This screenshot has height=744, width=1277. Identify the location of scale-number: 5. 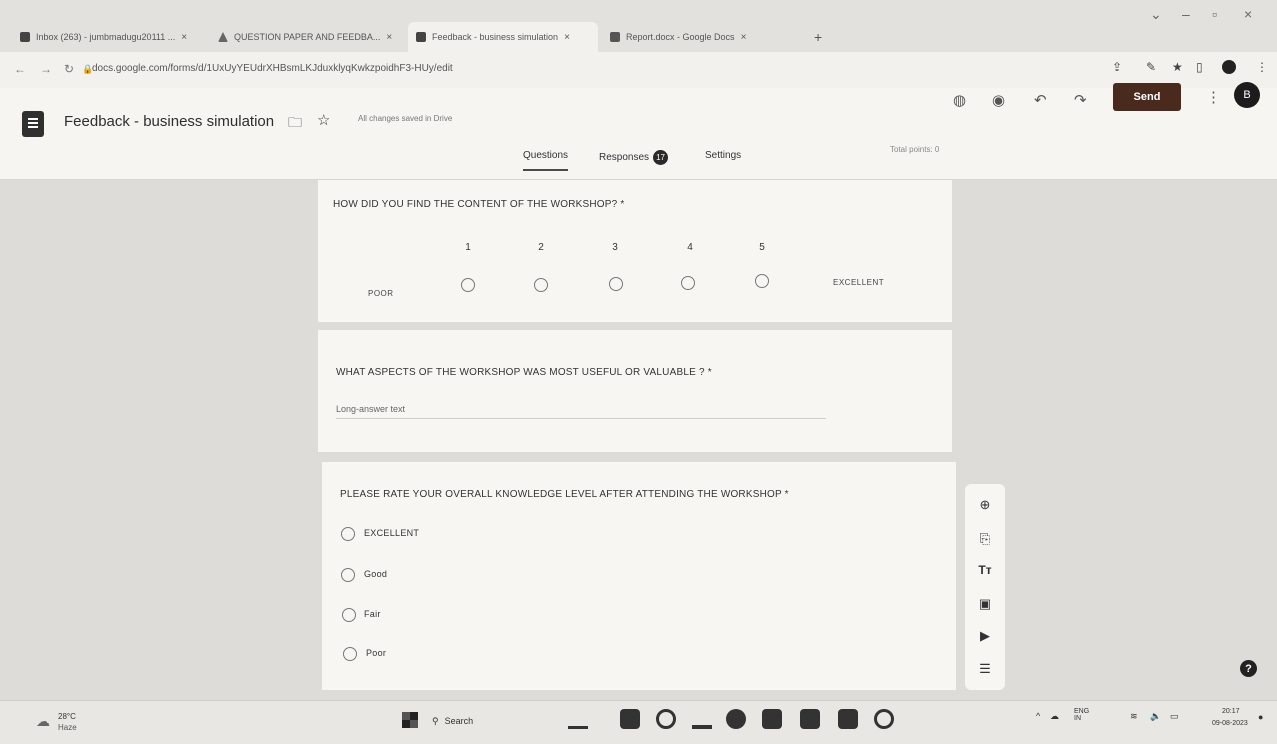
(762, 247).